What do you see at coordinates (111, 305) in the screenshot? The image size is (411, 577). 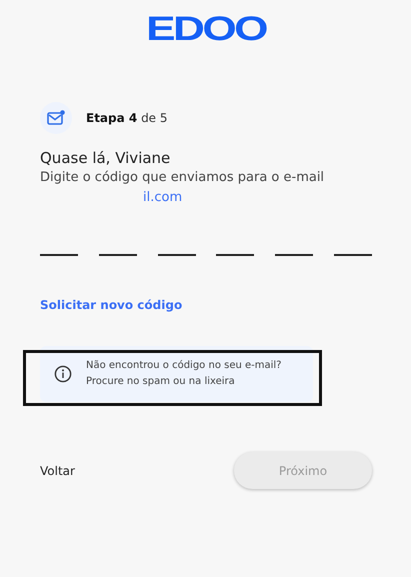 I see `resend-code-link: Solicitar novo código` at bounding box center [111, 305].